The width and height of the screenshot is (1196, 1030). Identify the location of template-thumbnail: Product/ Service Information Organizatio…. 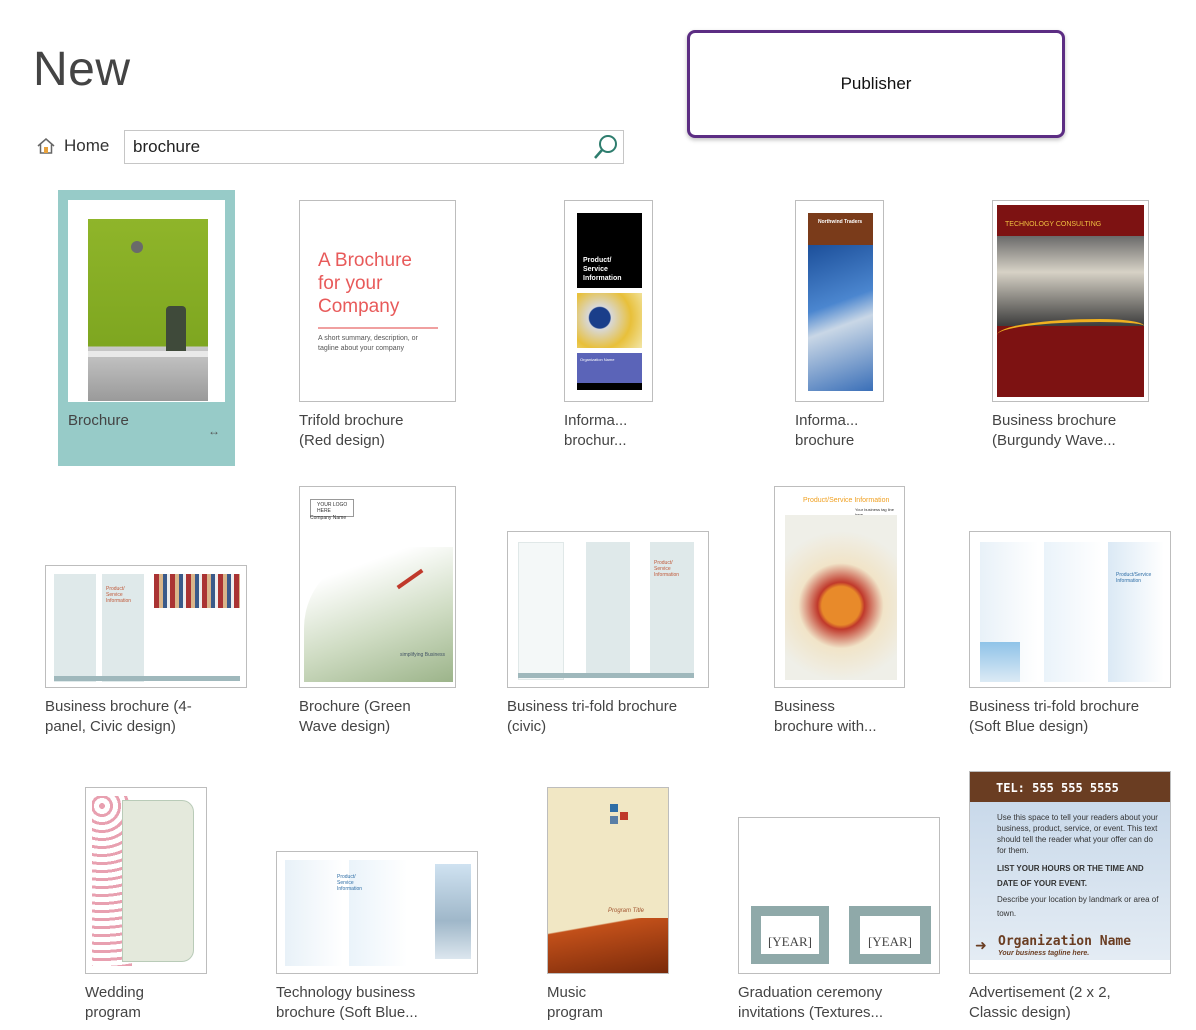
(608, 301).